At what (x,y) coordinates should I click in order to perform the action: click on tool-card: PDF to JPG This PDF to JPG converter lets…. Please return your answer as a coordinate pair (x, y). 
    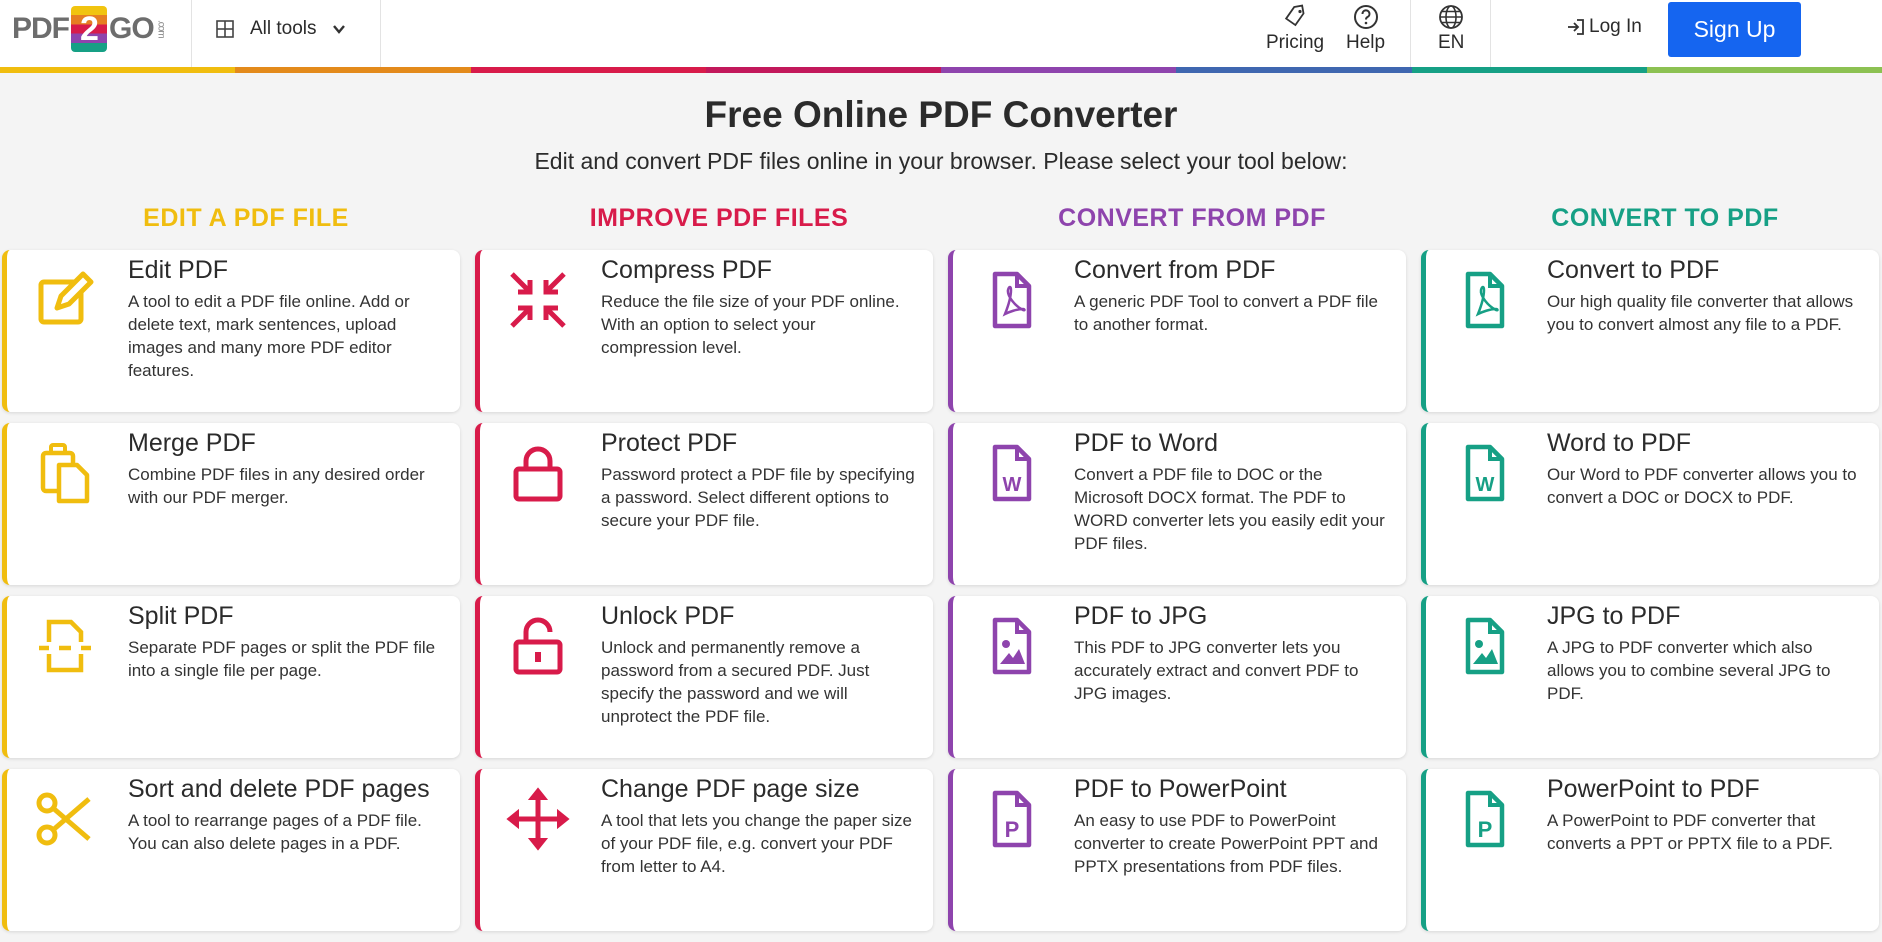
    Looking at the image, I should click on (1177, 677).